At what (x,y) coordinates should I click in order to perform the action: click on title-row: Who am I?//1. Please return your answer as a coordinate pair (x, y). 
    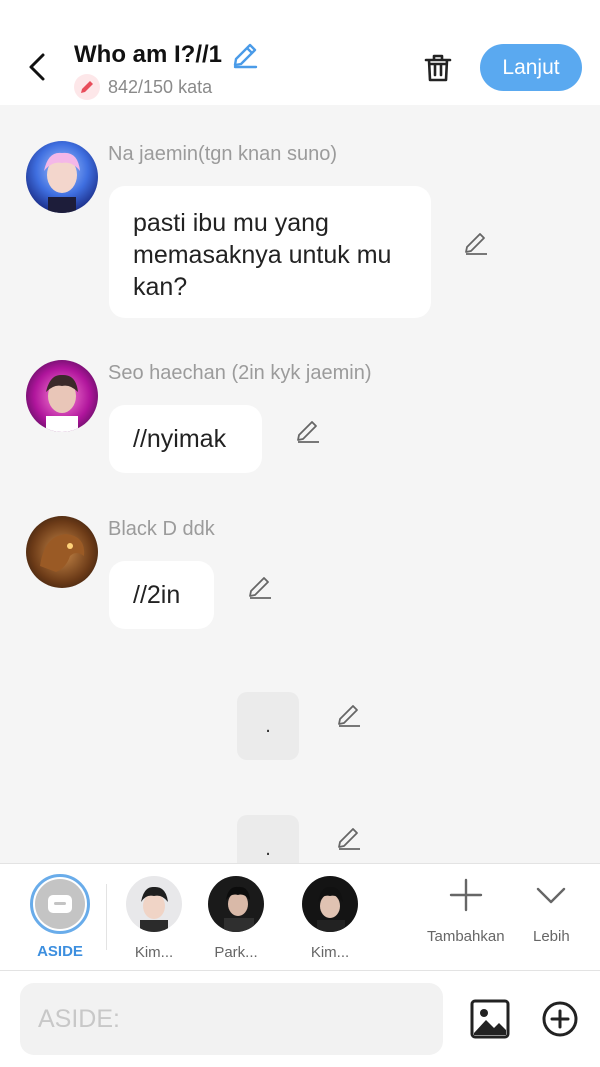
    Looking at the image, I should click on (167, 55).